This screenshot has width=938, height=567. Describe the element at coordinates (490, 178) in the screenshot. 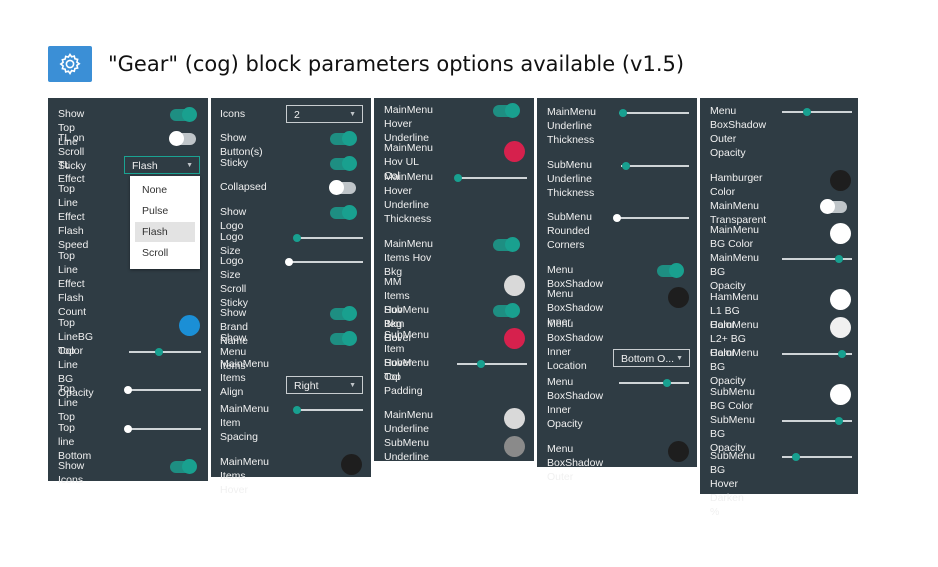

I see `mainmenu-hover-underline-thickness-slider` at that location.